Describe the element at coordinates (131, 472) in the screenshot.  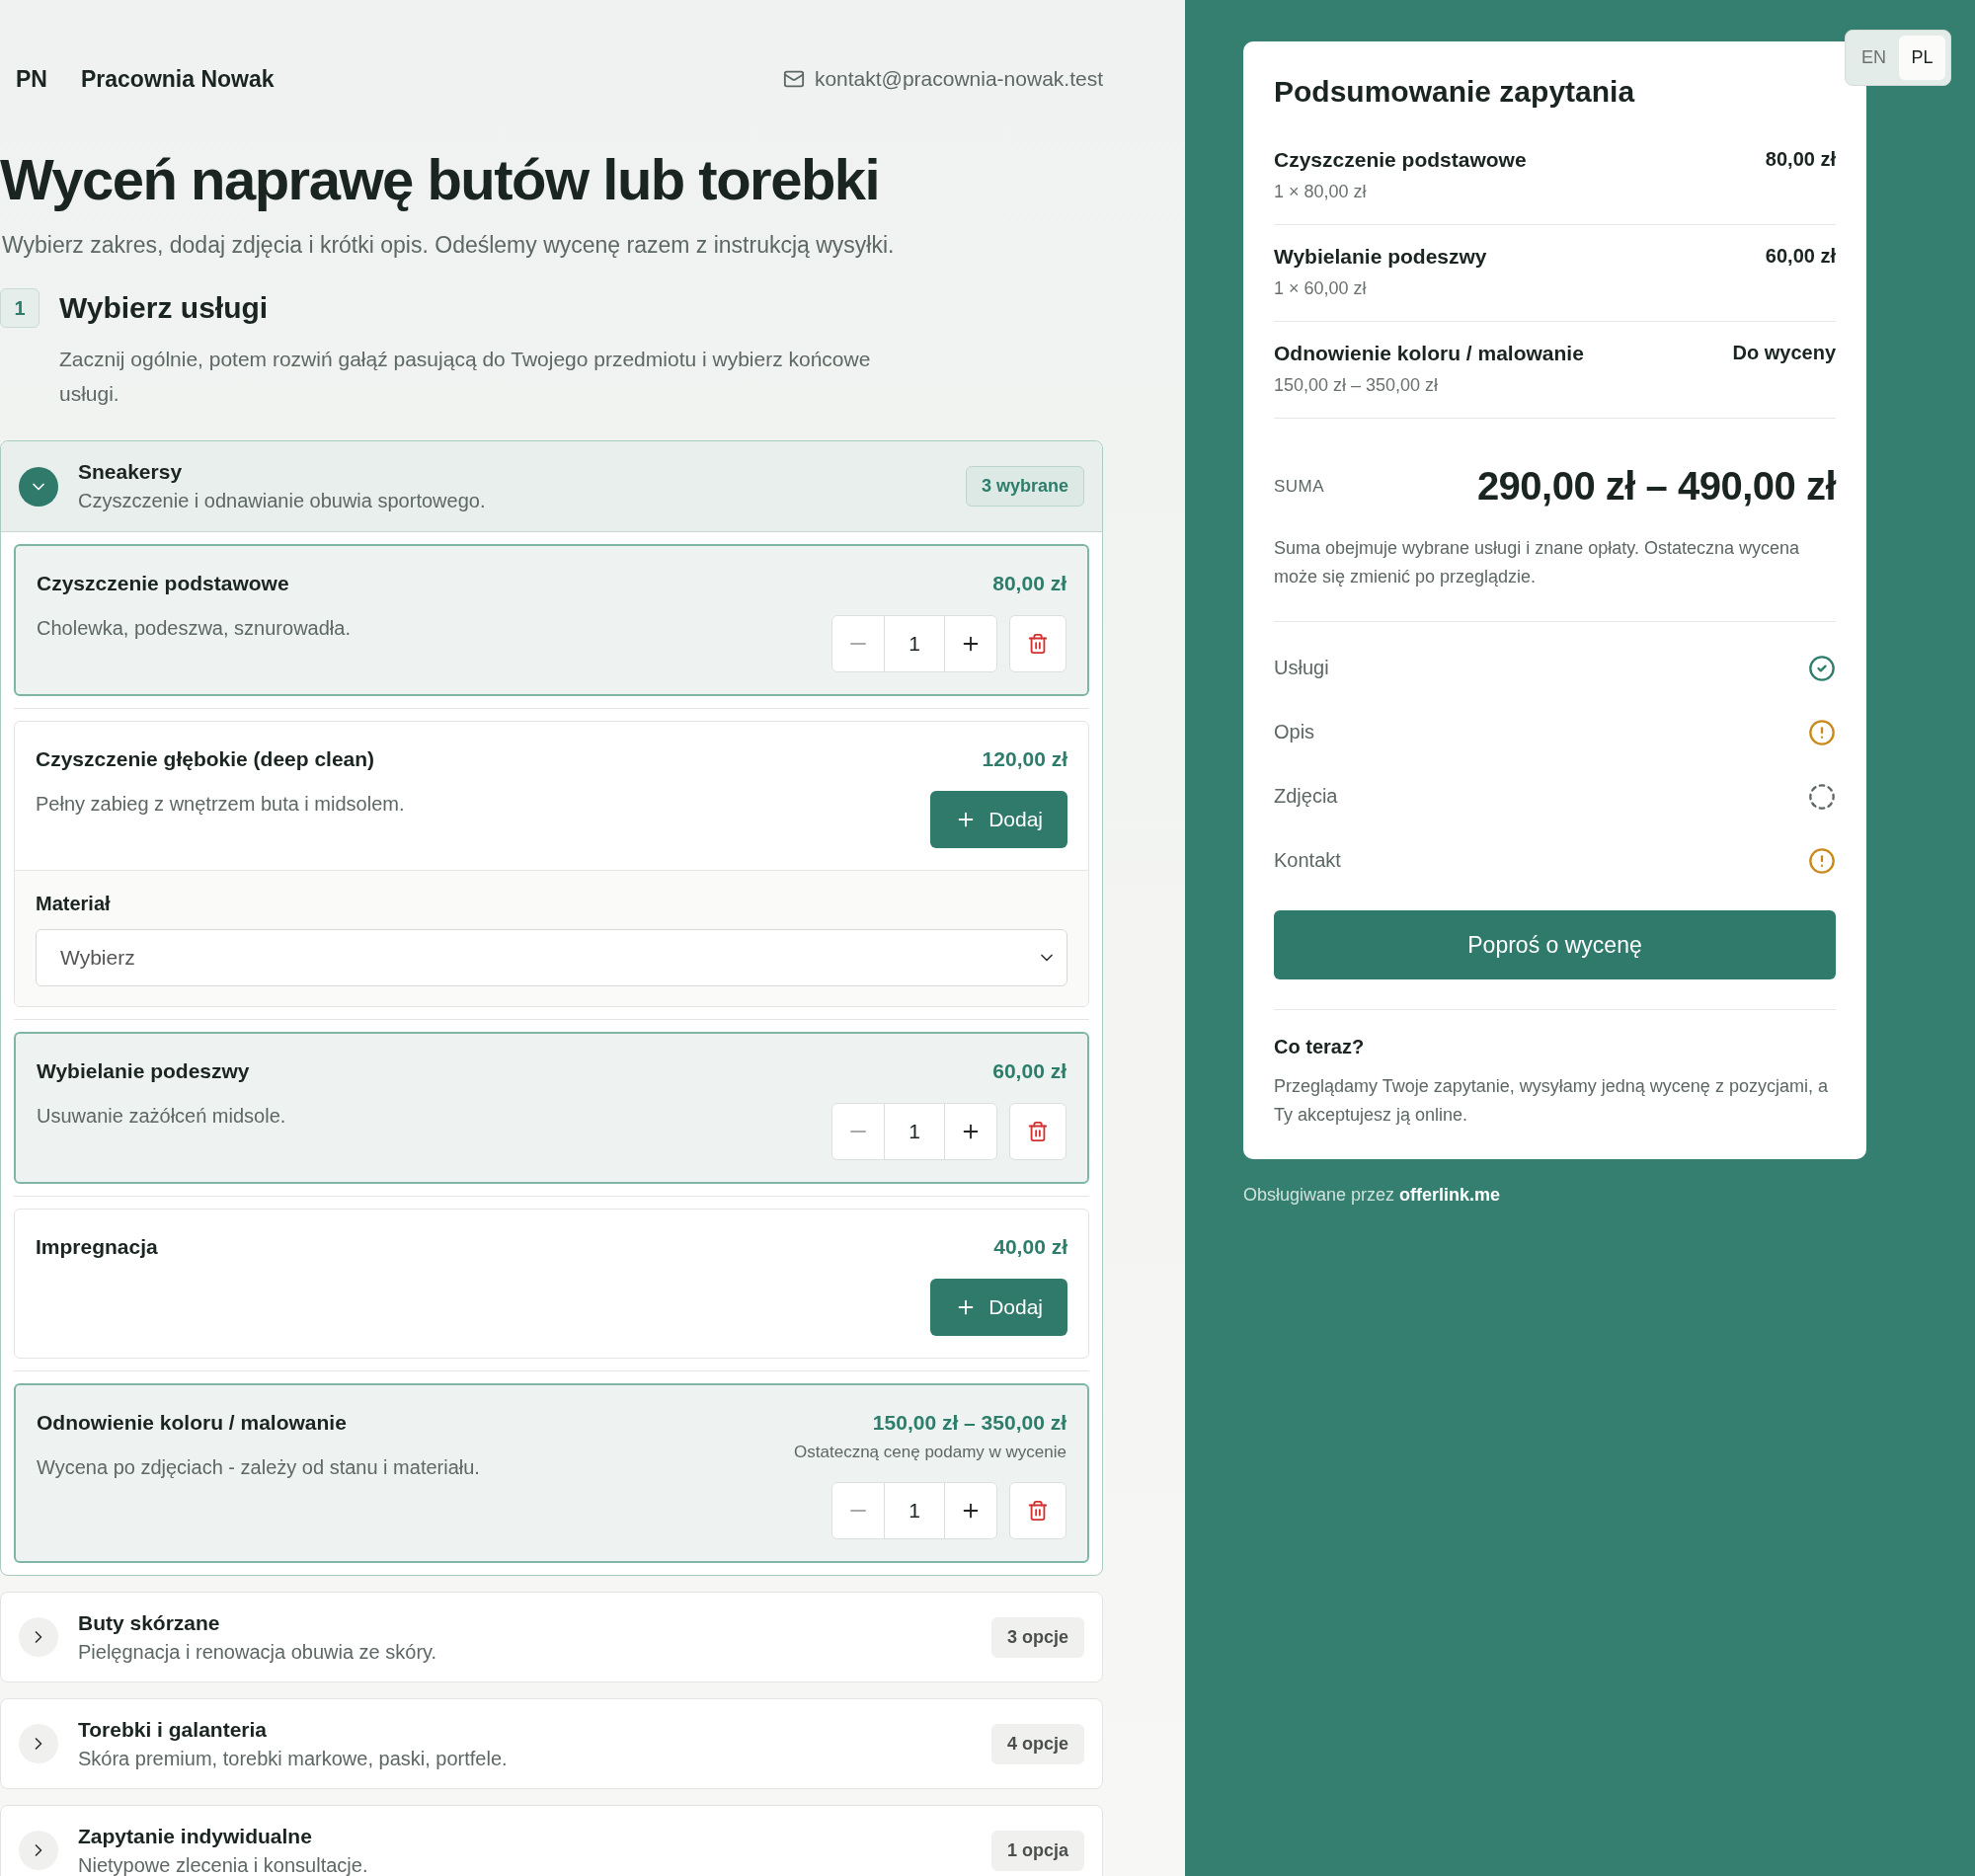
I see `category-name: Sneakersy` at that location.